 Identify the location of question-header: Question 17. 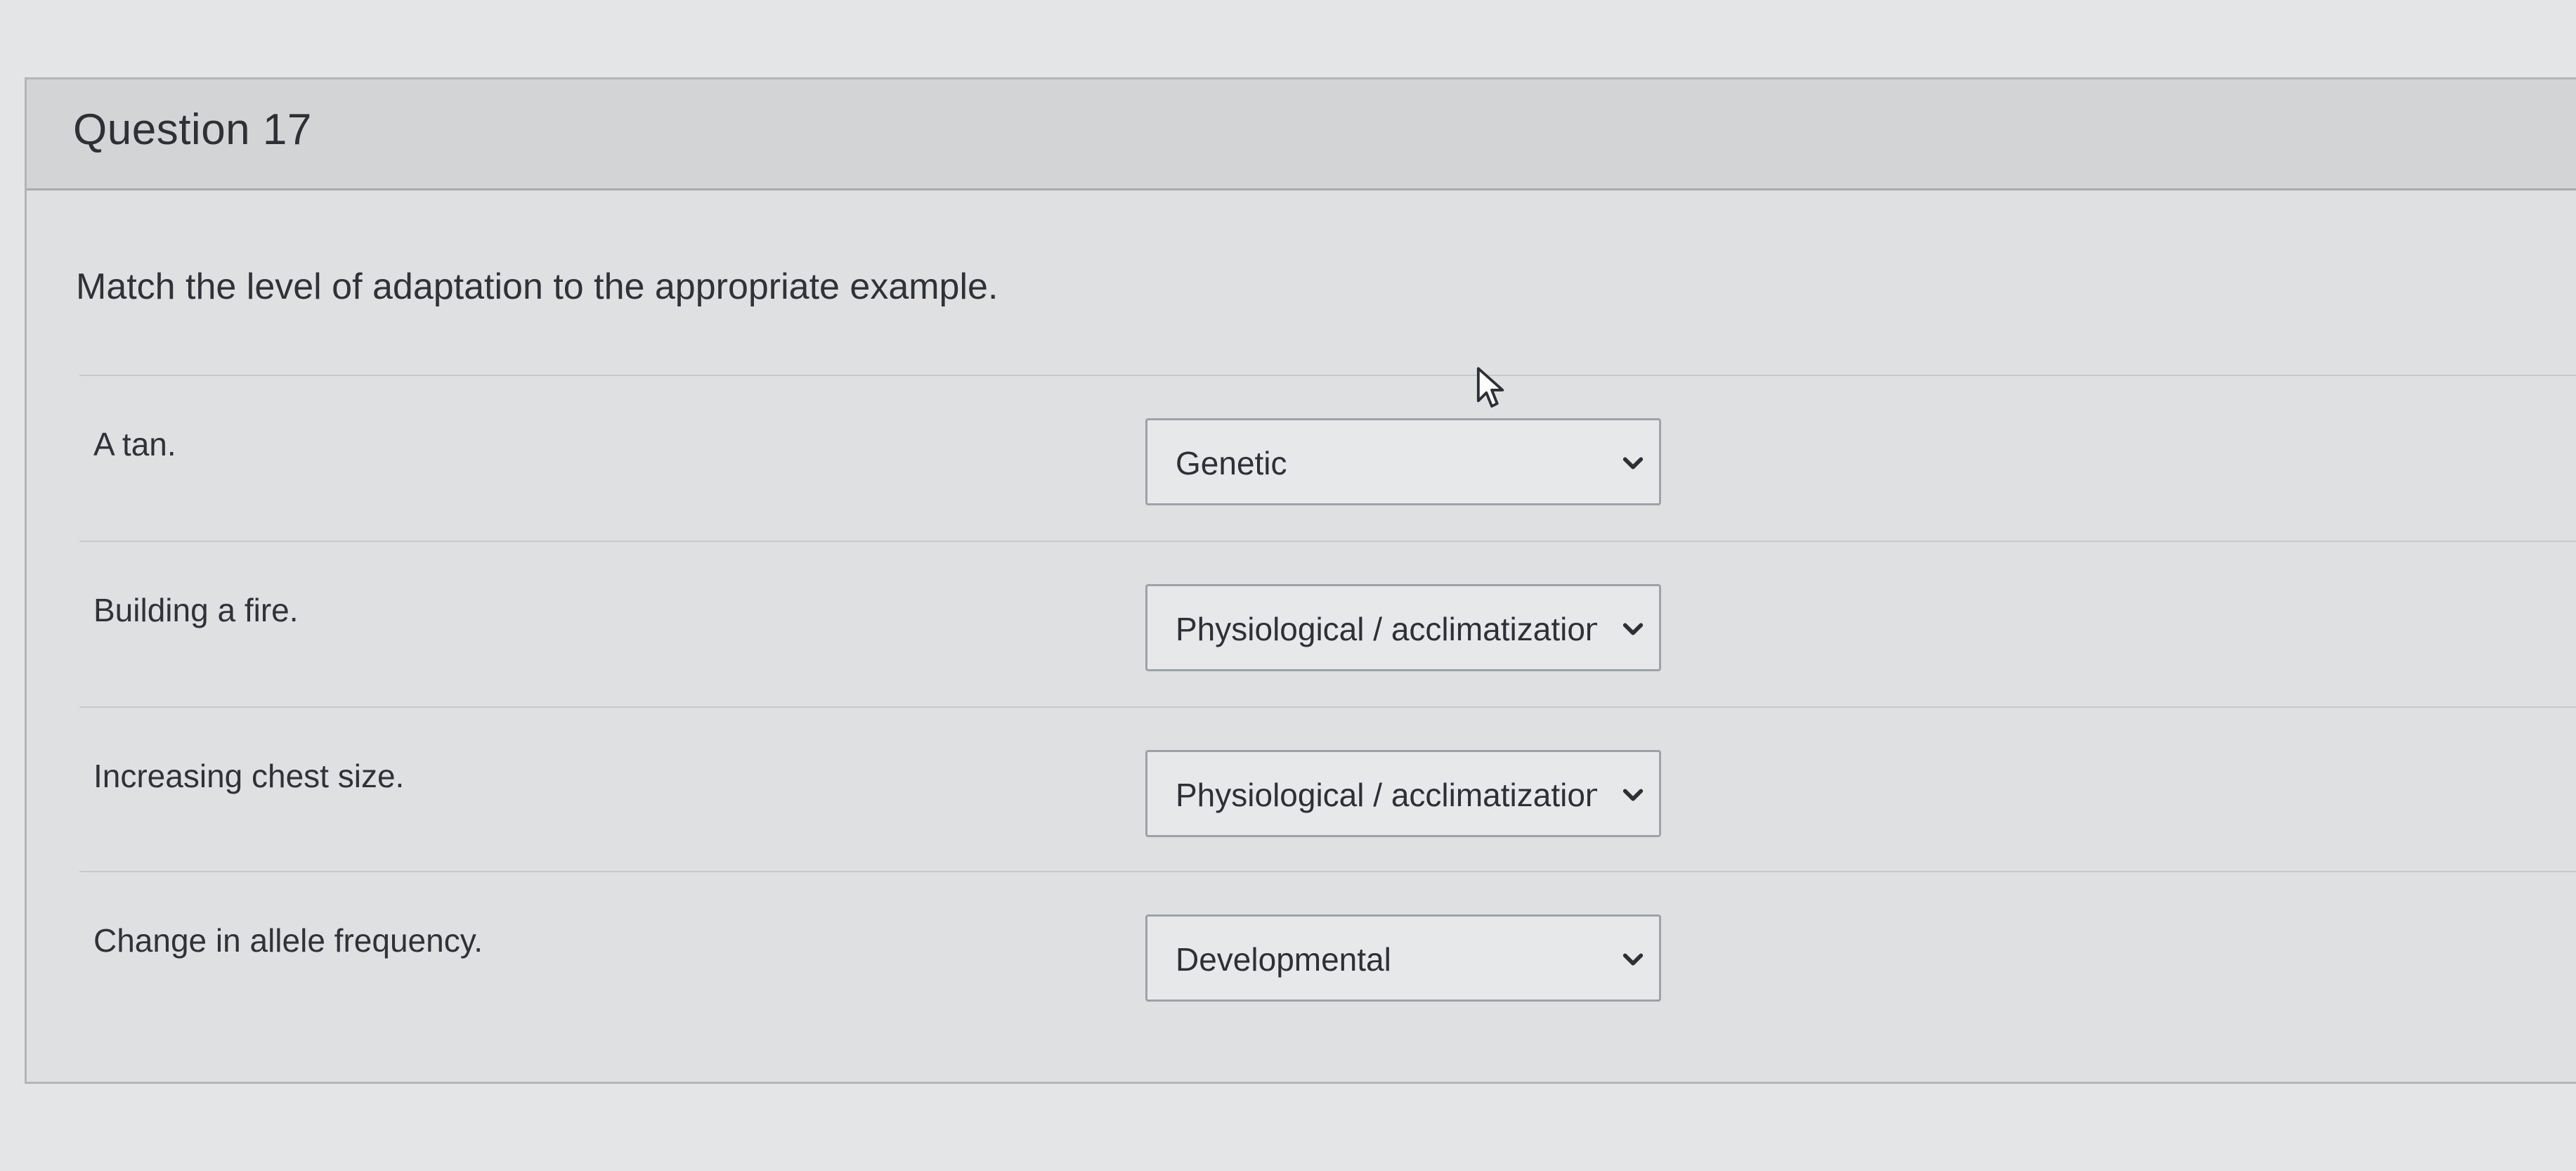
(1301, 134).